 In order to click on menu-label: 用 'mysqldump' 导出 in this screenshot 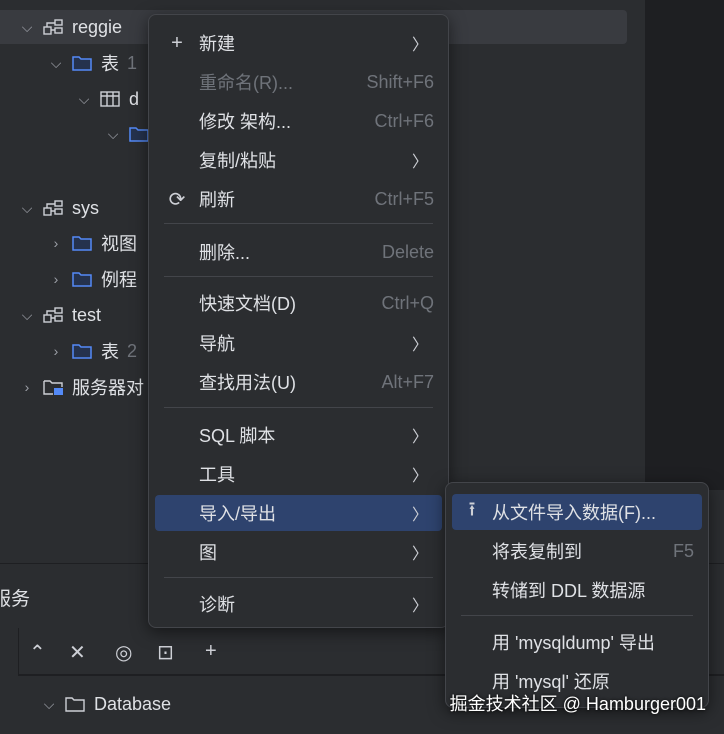, I will do `click(573, 643)`.